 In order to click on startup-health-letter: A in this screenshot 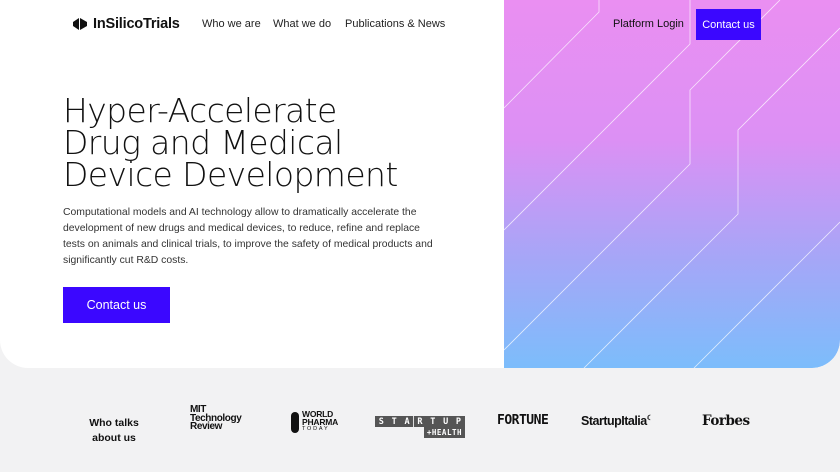, I will do `click(407, 421)`.